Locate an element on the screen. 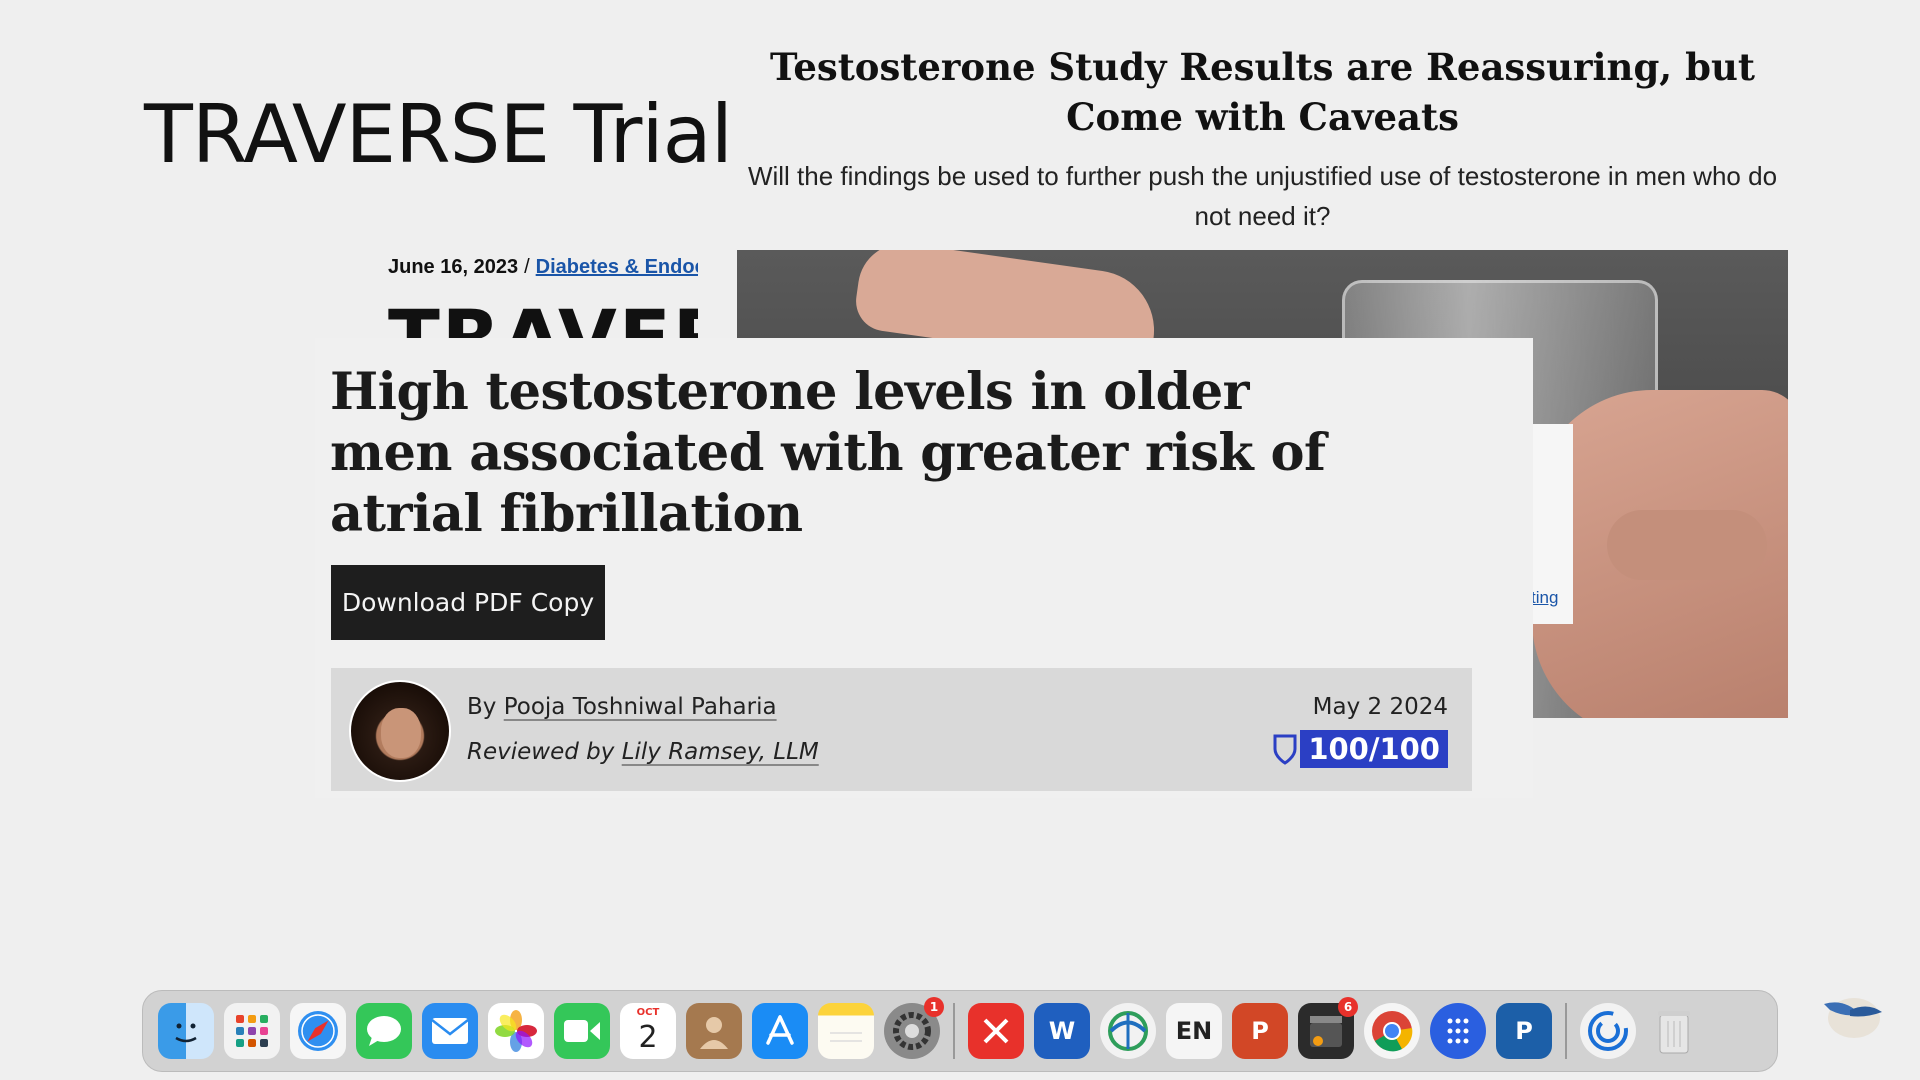 The image size is (1920, 1080). avatar is located at coordinates (400, 731).